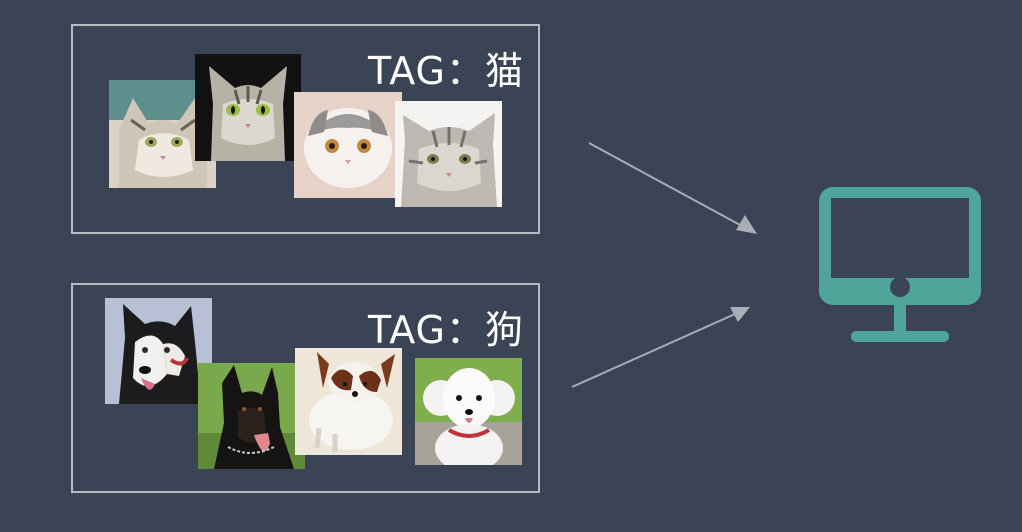 Image resolution: width=1022 pixels, height=532 pixels. What do you see at coordinates (900, 264) in the screenshot?
I see `monitor-icon` at bounding box center [900, 264].